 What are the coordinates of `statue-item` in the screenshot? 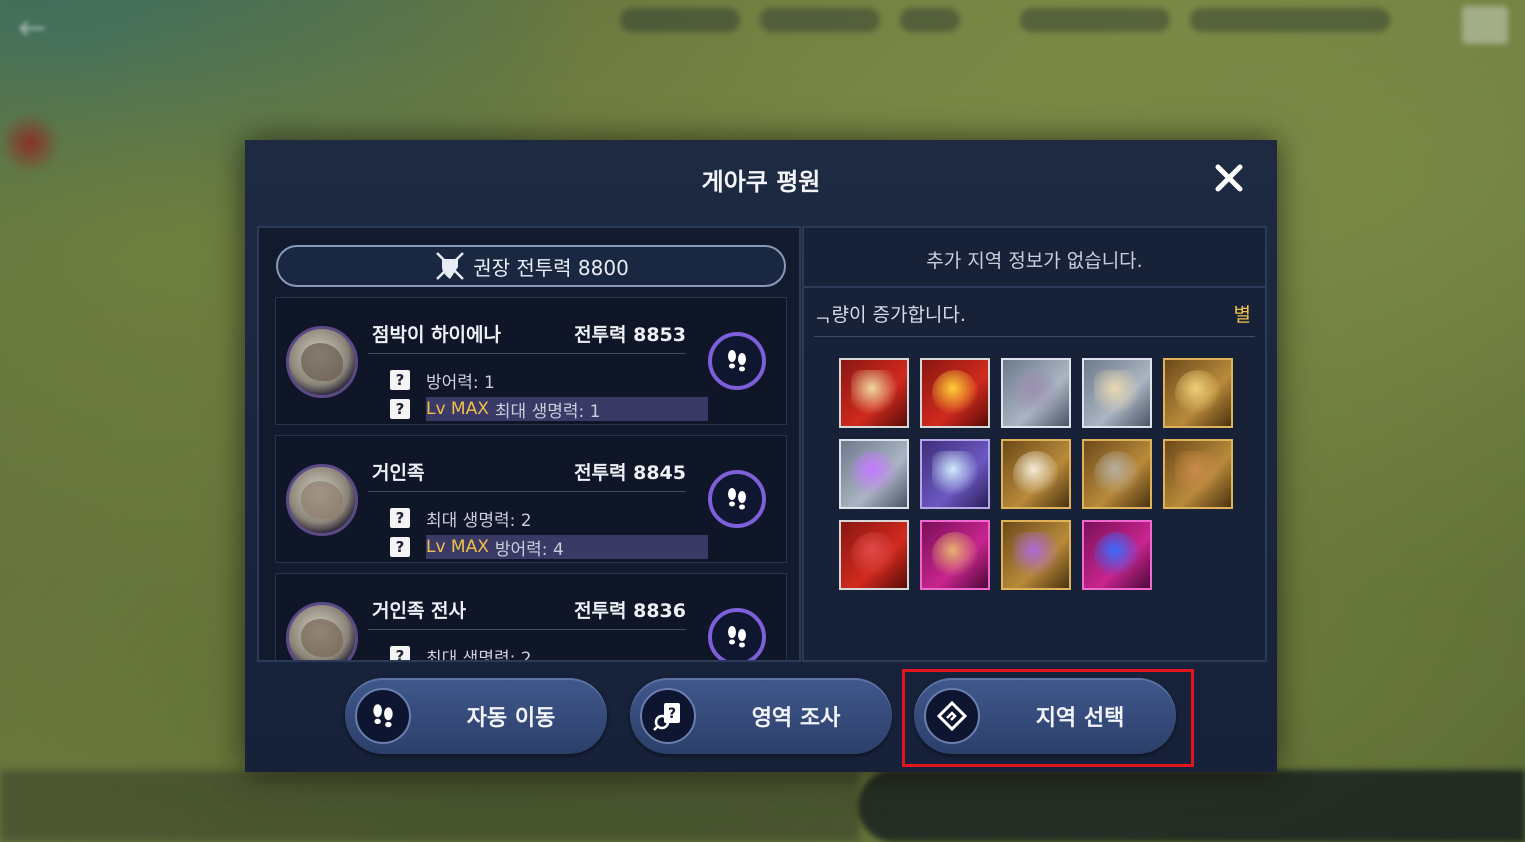 It's located at (874, 474).